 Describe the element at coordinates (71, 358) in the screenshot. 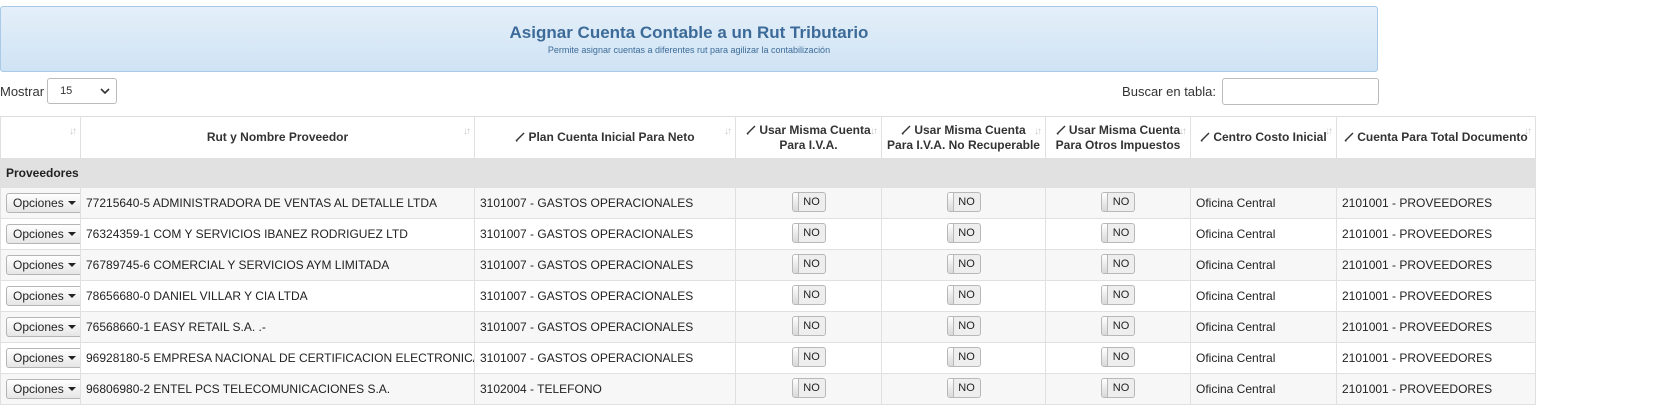

I see `caret-down-icon` at that location.